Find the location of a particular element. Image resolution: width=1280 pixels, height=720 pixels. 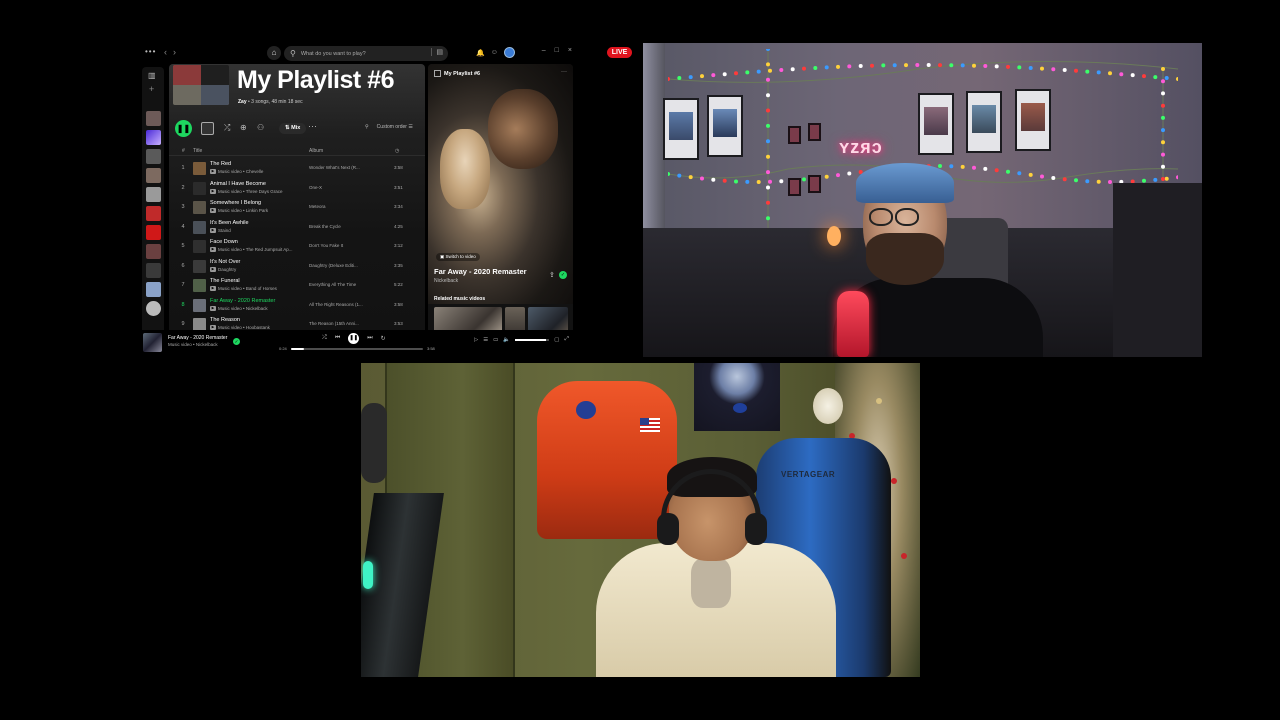

player-track-title: Far Away - 2020 Remaster is located at coordinates (197, 338).